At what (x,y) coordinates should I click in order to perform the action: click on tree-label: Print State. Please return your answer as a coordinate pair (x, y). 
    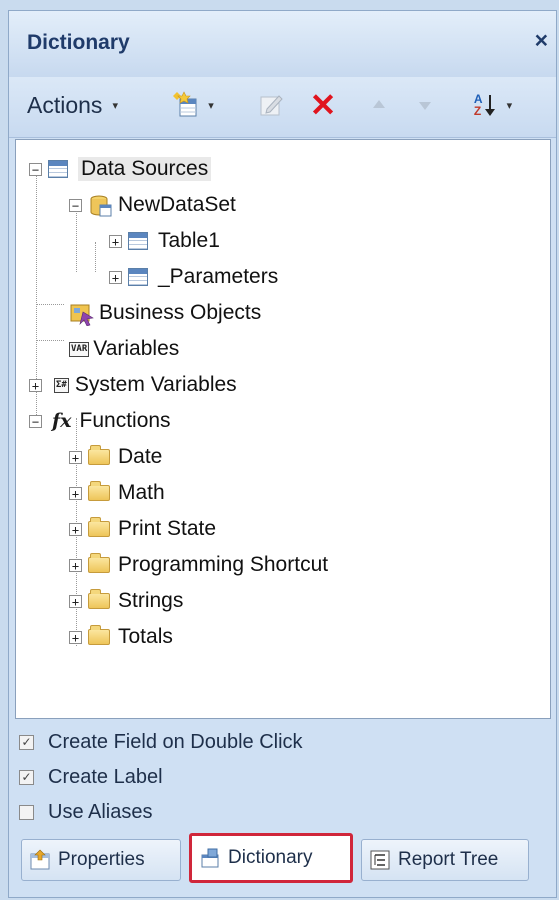
    Looking at the image, I should click on (167, 528).